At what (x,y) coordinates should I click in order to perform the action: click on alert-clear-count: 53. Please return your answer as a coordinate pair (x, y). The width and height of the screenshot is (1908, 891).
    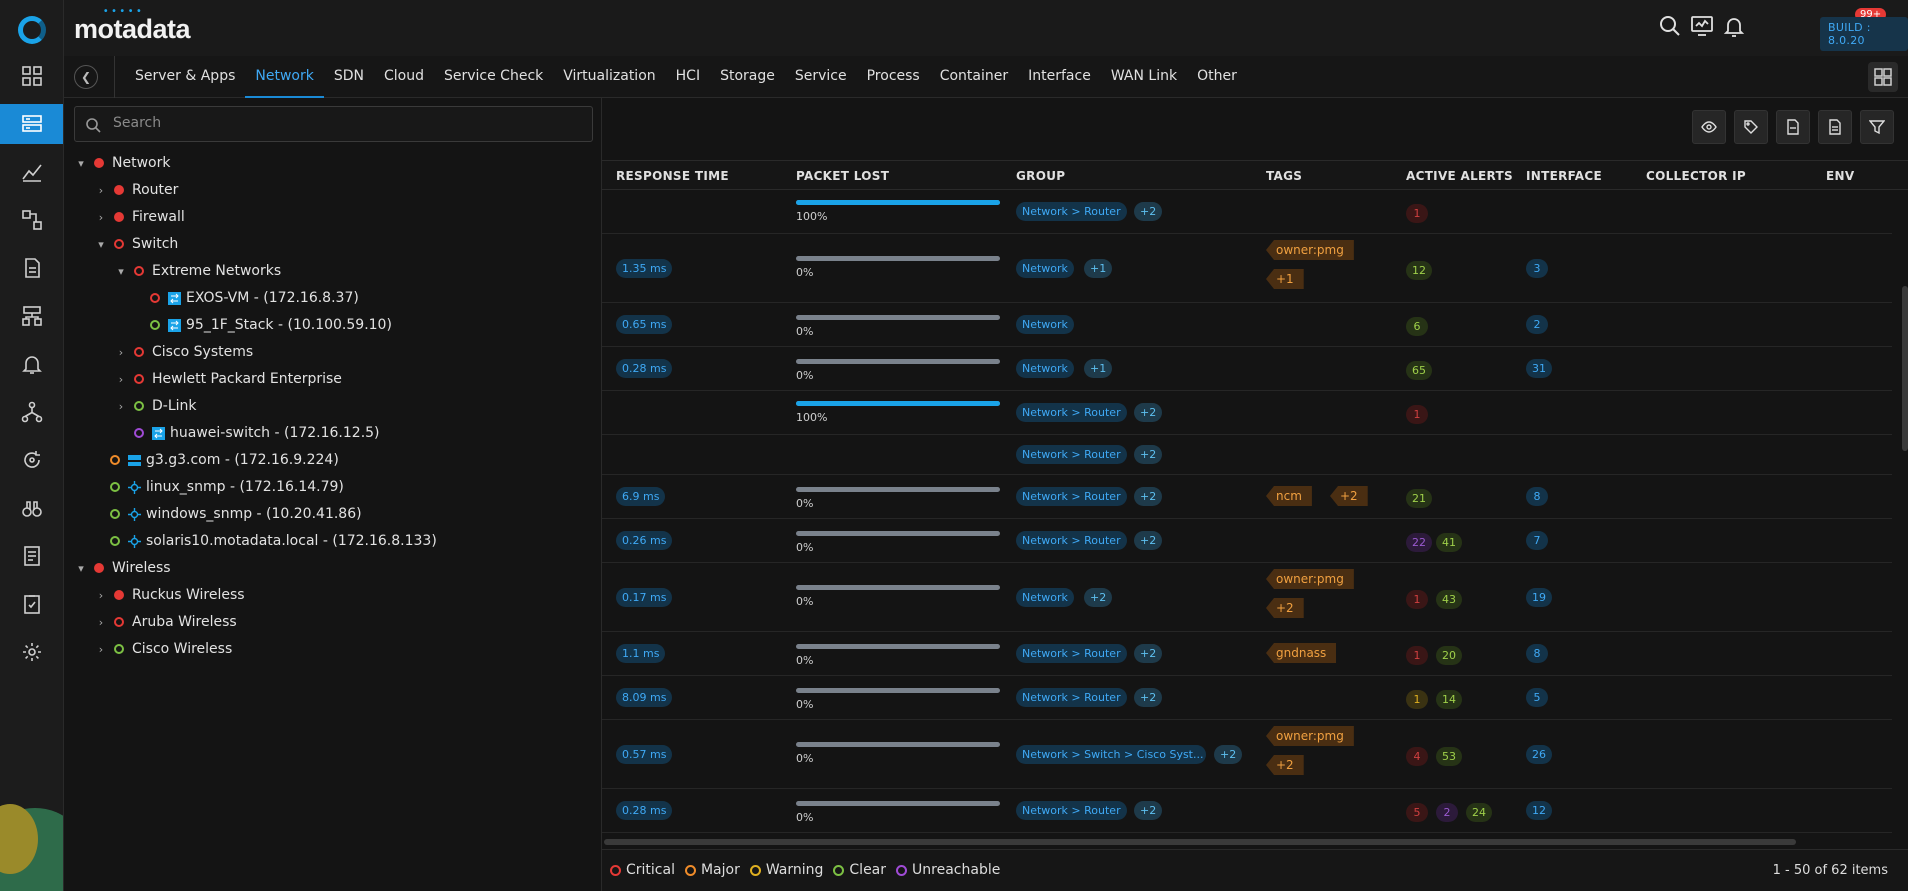
    Looking at the image, I should click on (1449, 756).